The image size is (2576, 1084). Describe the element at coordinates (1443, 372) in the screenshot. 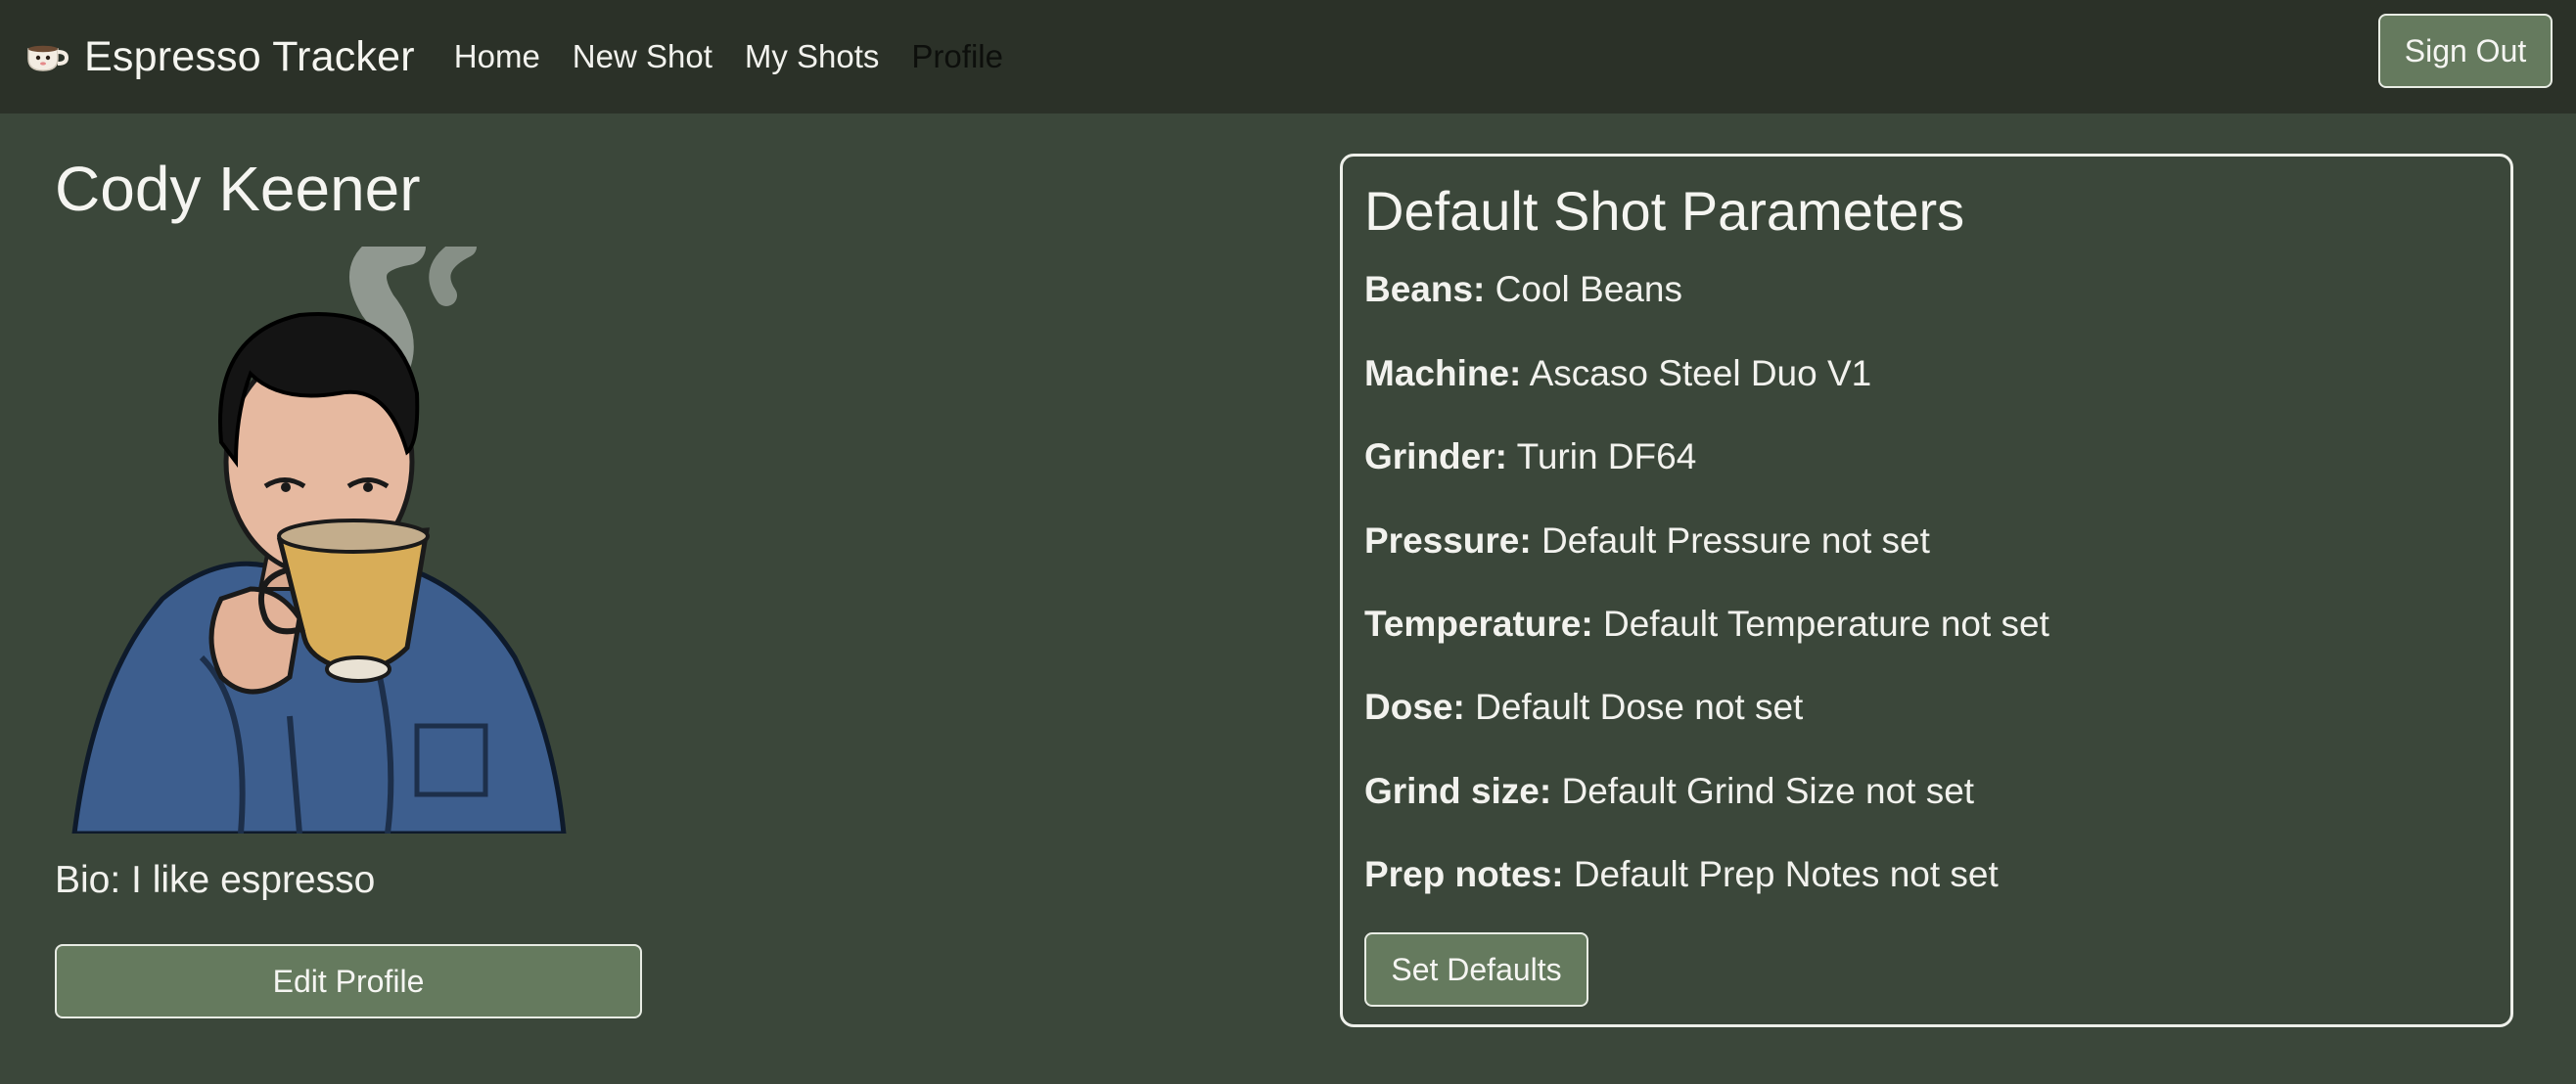

I see `param-label: Machine:` at that location.